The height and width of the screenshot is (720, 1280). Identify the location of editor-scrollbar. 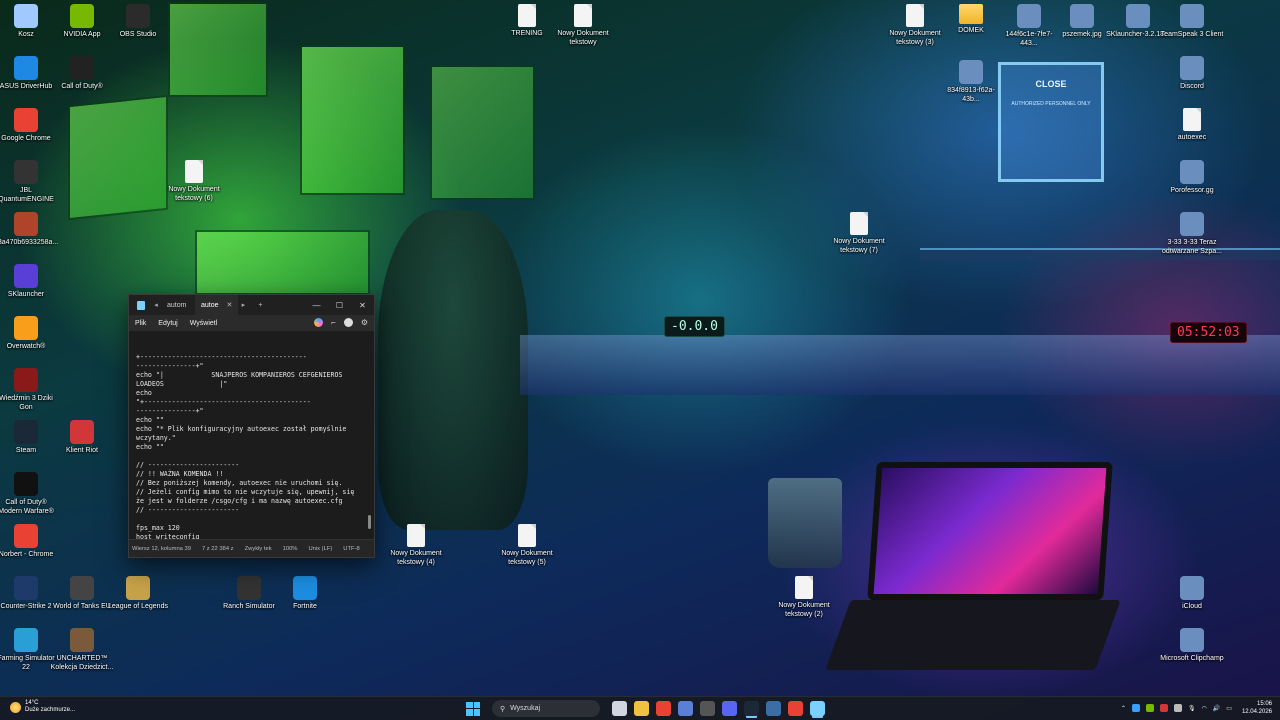
(369, 435).